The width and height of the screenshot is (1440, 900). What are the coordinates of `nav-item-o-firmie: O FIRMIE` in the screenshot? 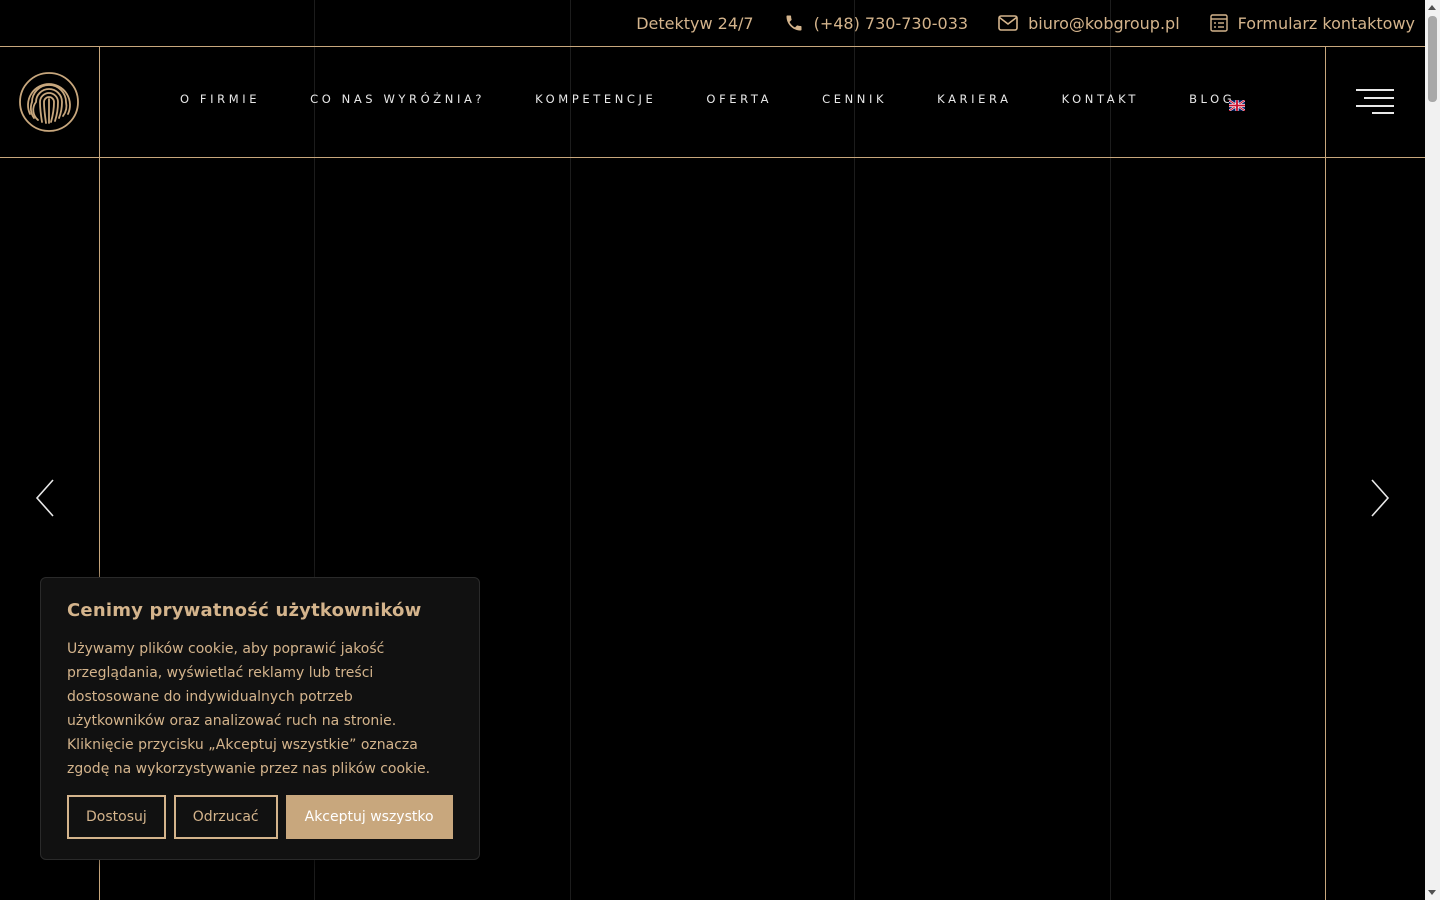 It's located at (220, 99).